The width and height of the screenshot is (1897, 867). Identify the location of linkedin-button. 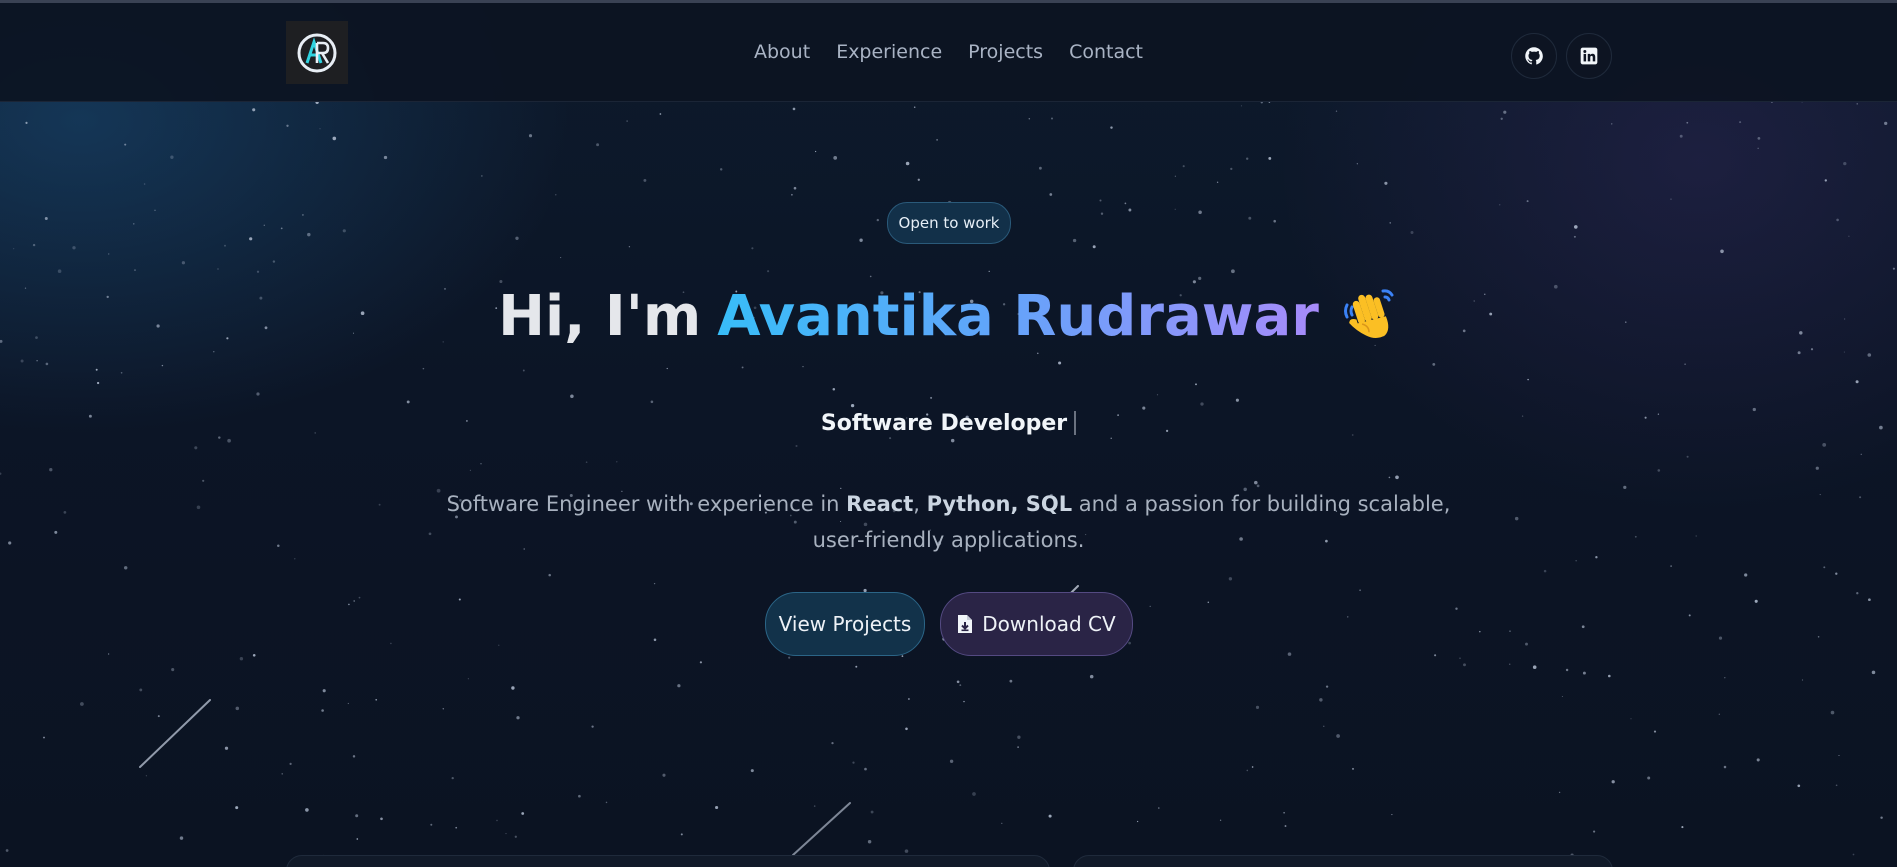
(1589, 56).